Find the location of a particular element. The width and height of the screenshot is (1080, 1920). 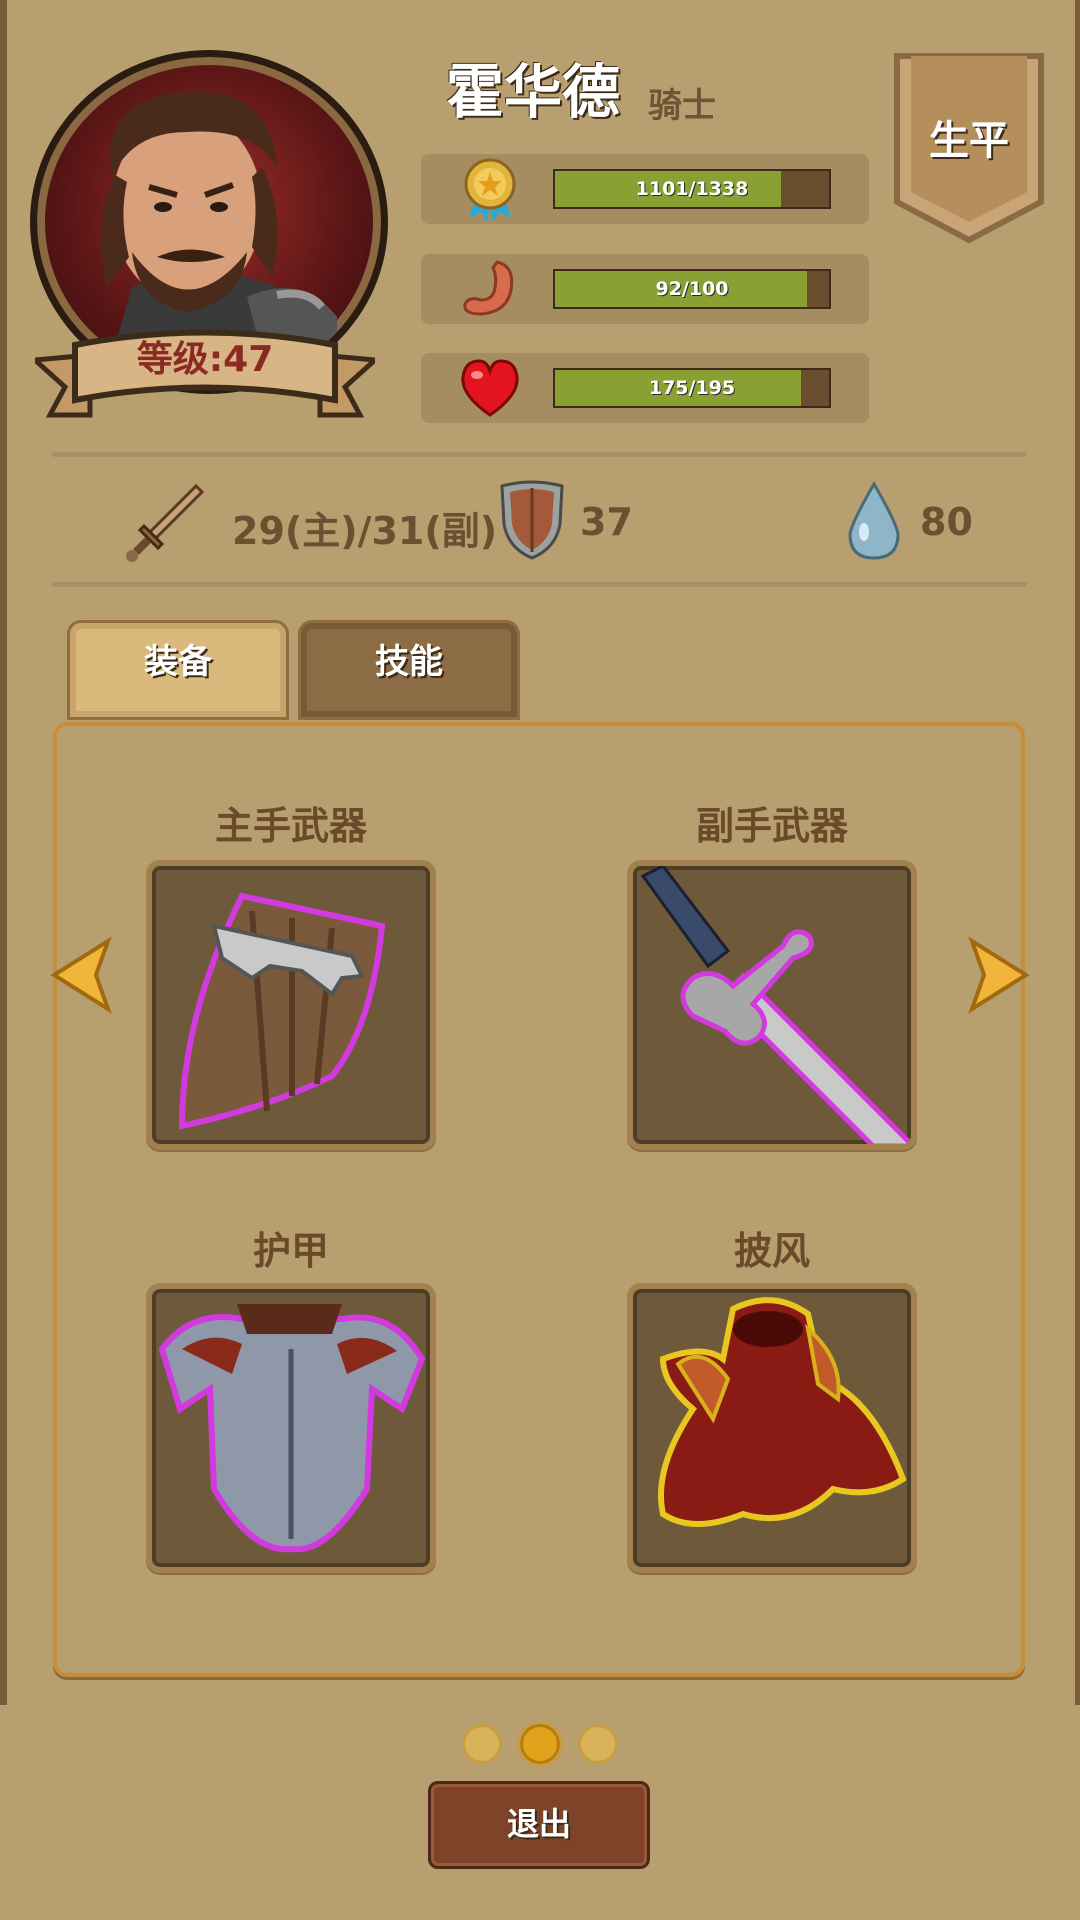

hunger-value: 92/100 is located at coordinates (692, 289).